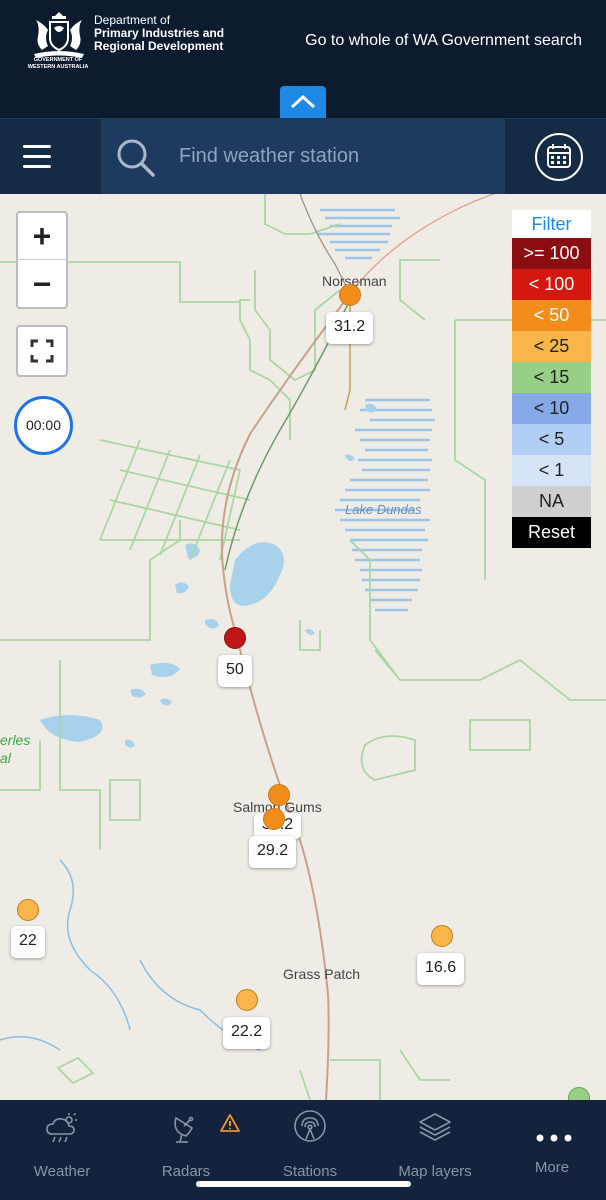 The image size is (606, 1200). I want to click on layers-icon, so click(435, 1127).